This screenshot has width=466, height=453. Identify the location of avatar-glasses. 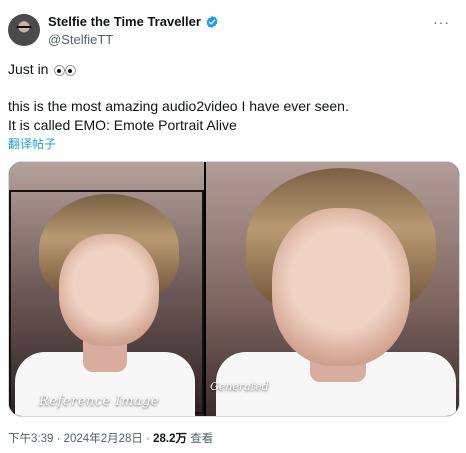
(24, 29).